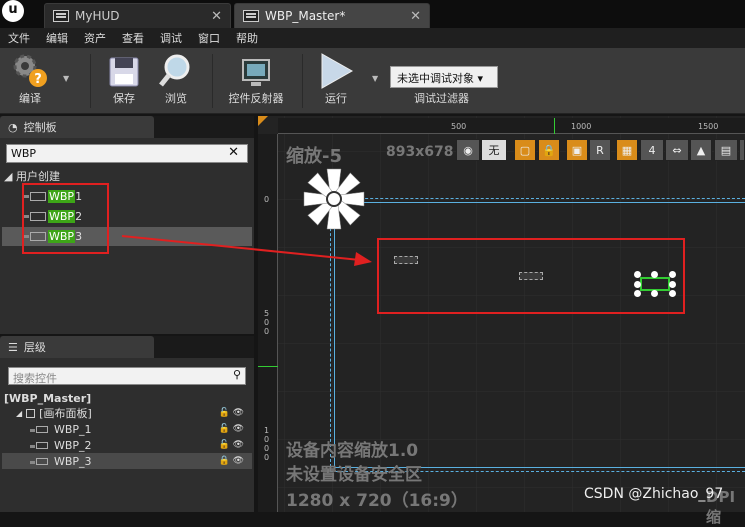  What do you see at coordinates (233, 152) in the screenshot?
I see `clear-icon: ✕` at bounding box center [233, 152].